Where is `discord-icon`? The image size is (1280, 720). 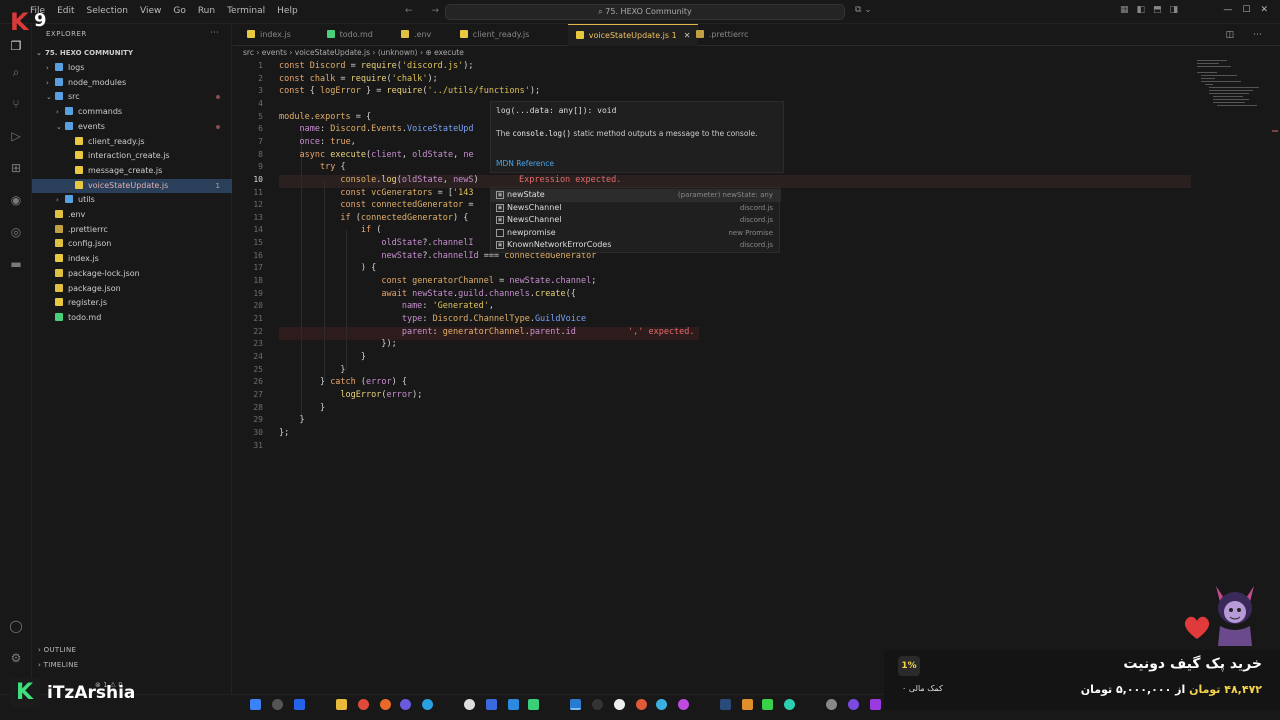 discord-icon is located at coordinates (405, 704).